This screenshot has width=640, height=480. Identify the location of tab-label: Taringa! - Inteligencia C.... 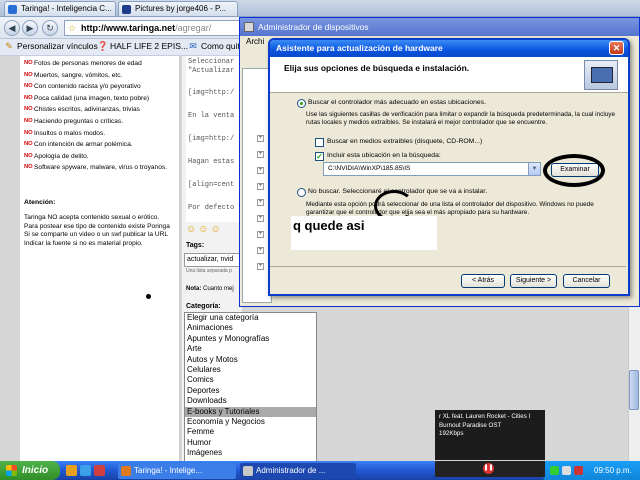
(66, 8).